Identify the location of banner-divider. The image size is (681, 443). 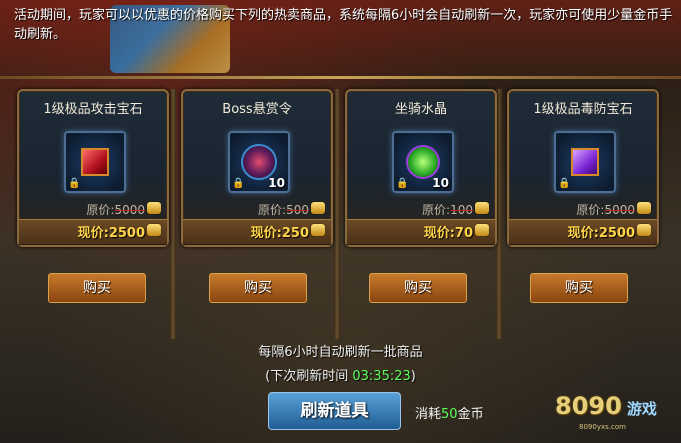
(340, 77).